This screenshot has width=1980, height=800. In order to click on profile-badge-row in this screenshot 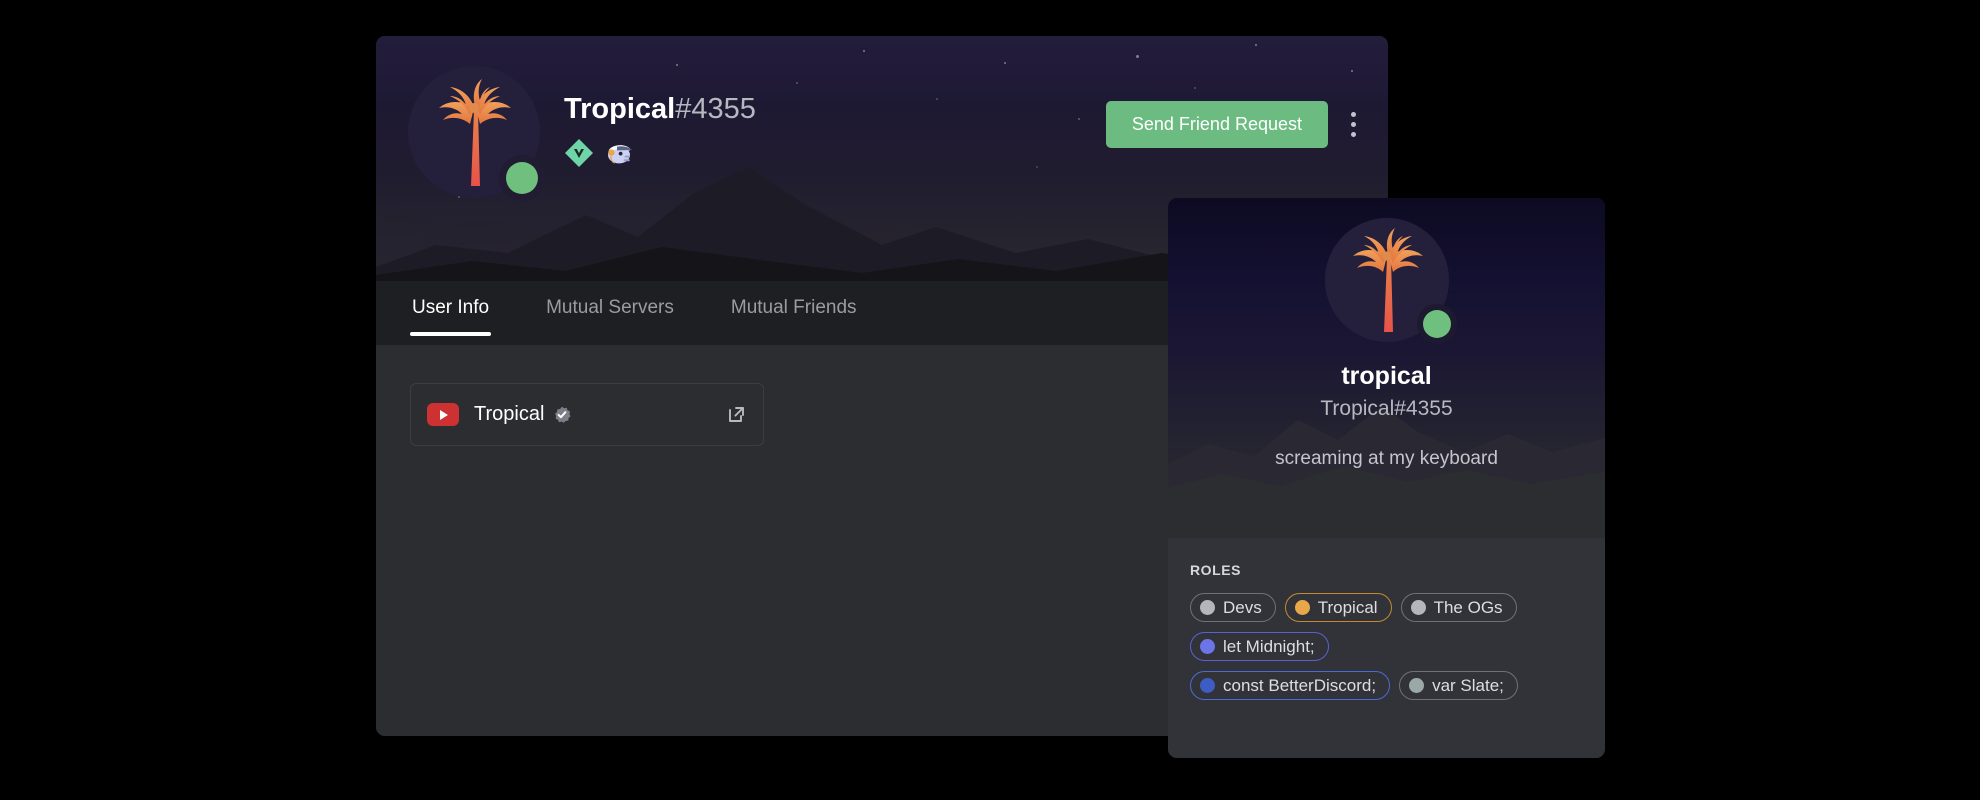, I will do `click(660, 153)`.